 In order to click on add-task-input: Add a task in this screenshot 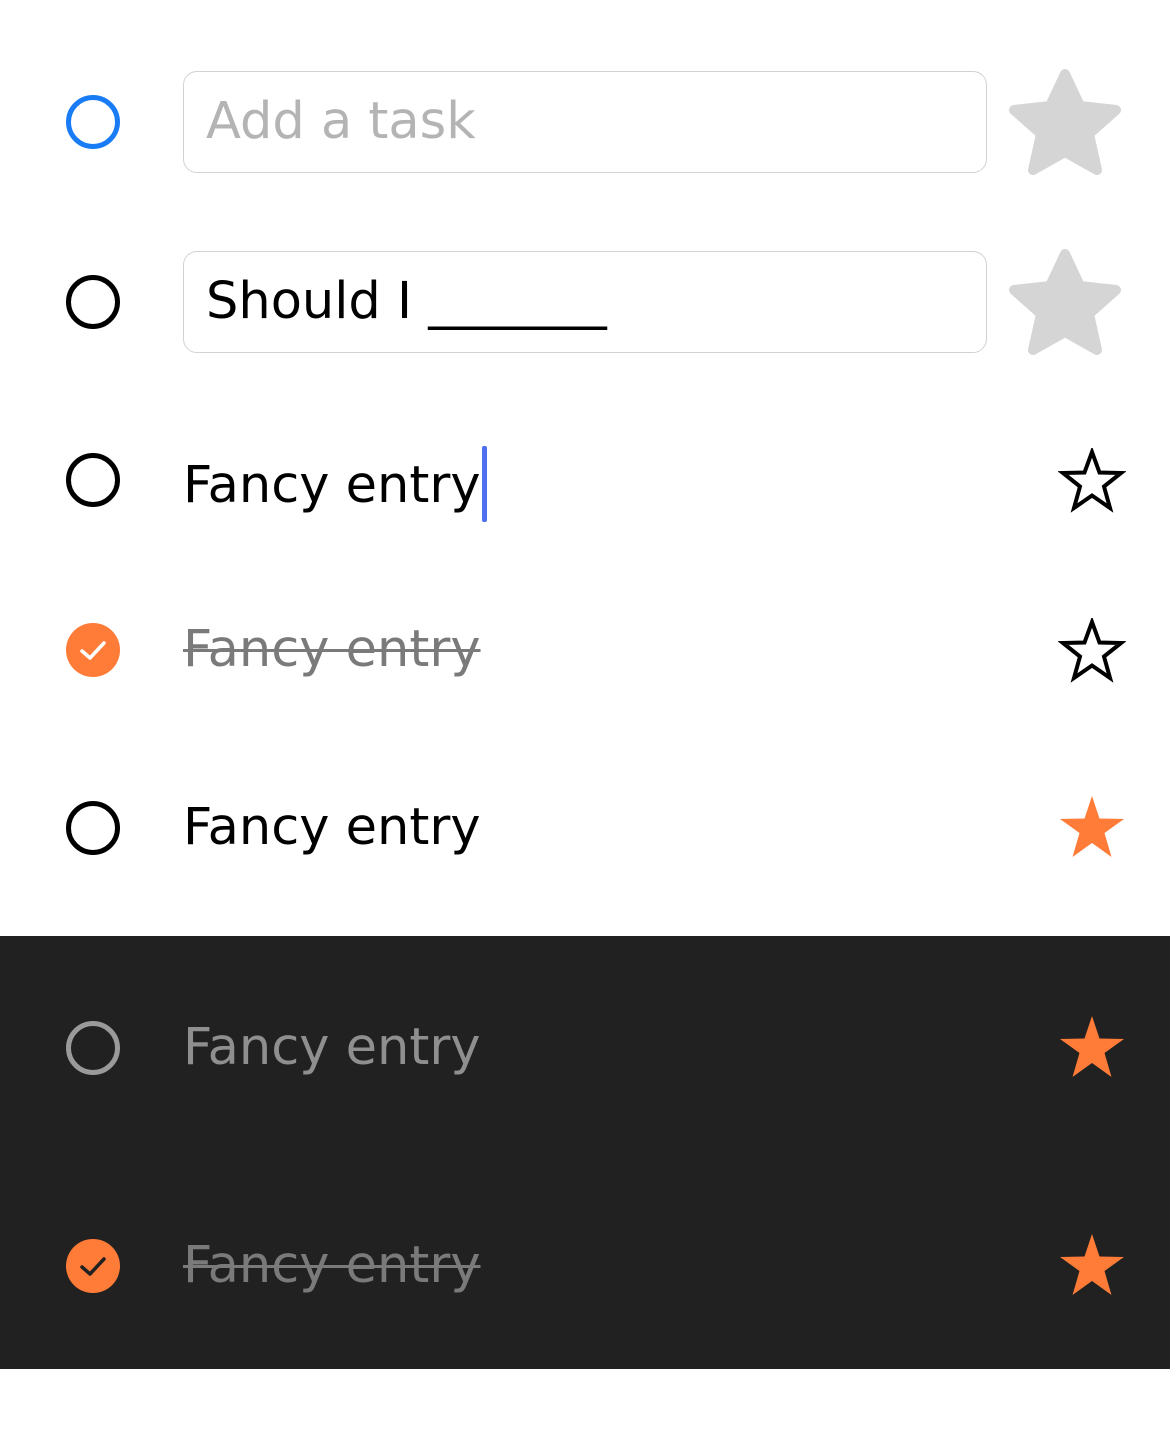, I will do `click(585, 122)`.